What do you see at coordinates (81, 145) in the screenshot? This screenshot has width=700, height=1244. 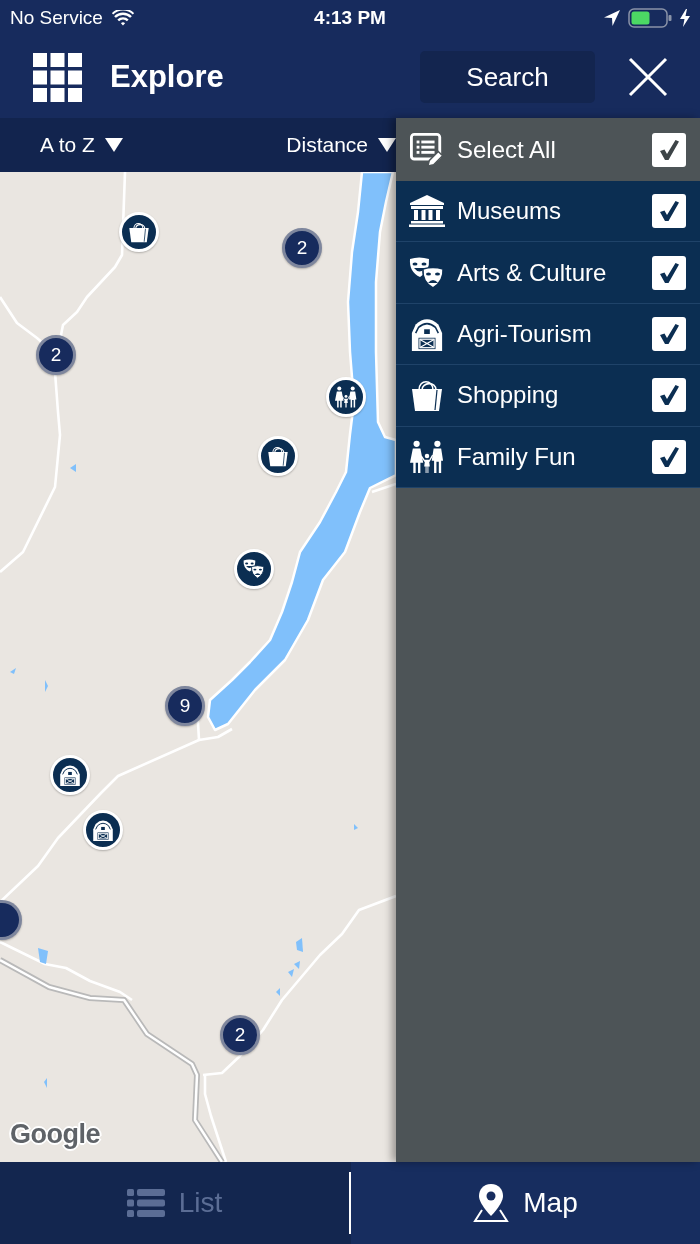 I see `sort-button: A to Z` at bounding box center [81, 145].